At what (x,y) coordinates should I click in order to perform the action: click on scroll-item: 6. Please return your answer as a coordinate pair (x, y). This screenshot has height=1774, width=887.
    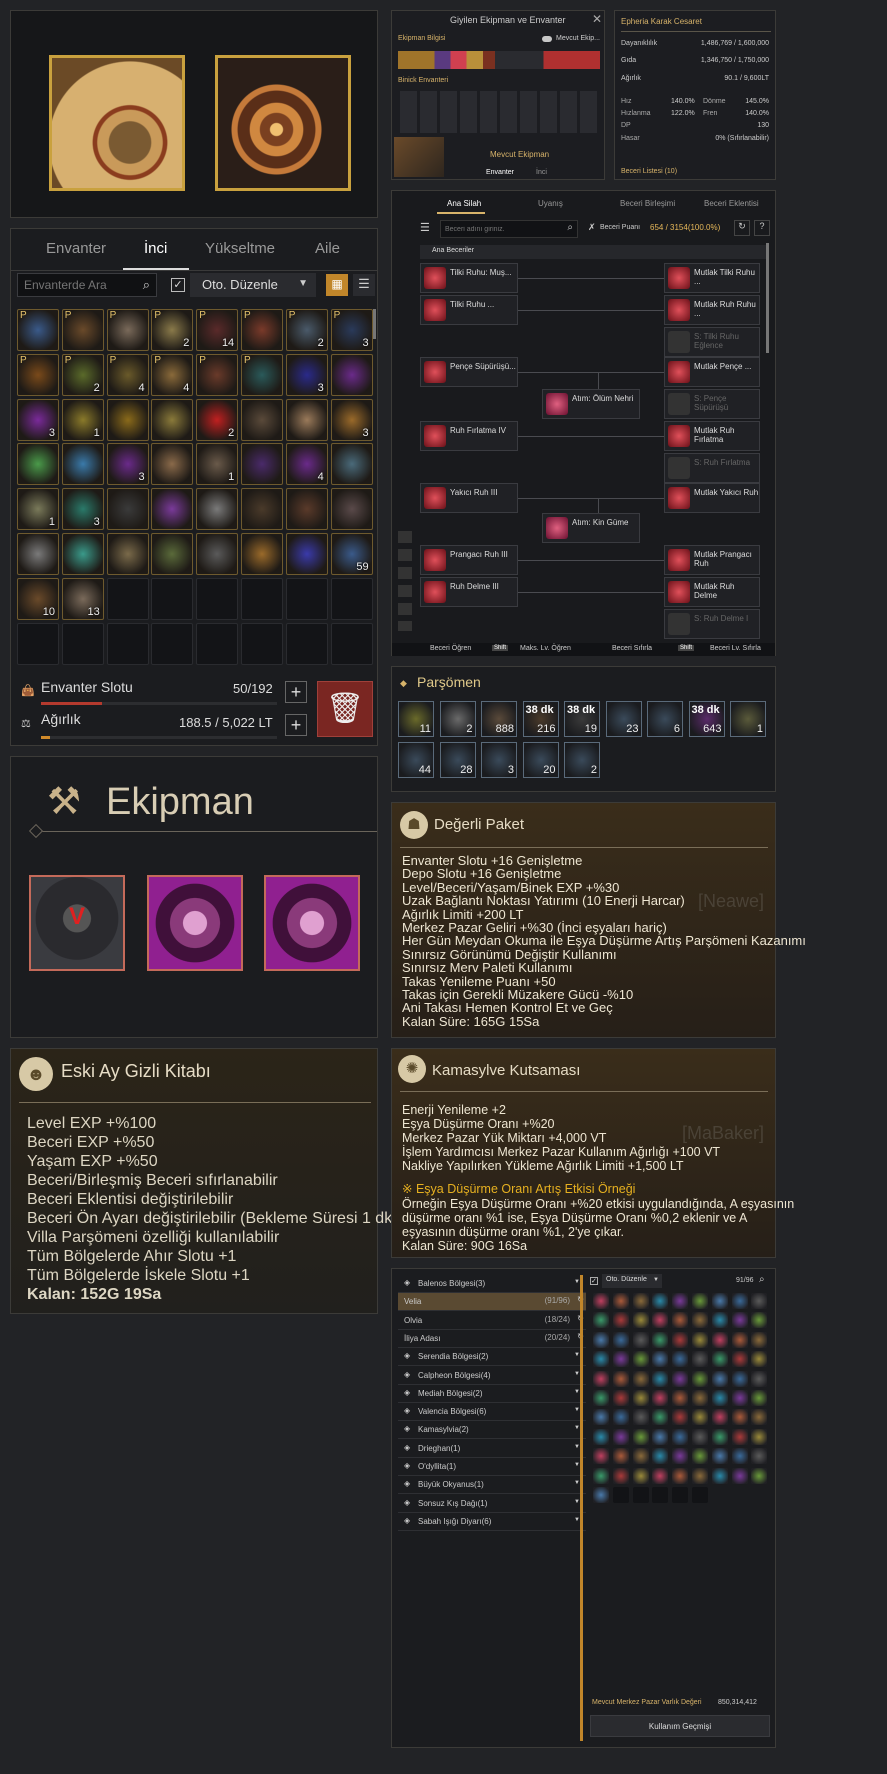
    Looking at the image, I should click on (665, 719).